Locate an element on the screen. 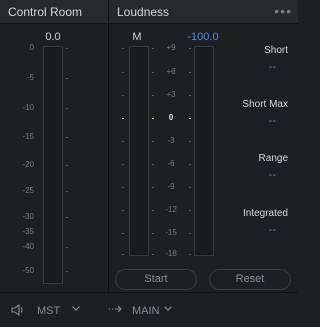 This screenshot has width=320, height=327. scale-tick: -35 is located at coordinates (28, 231).